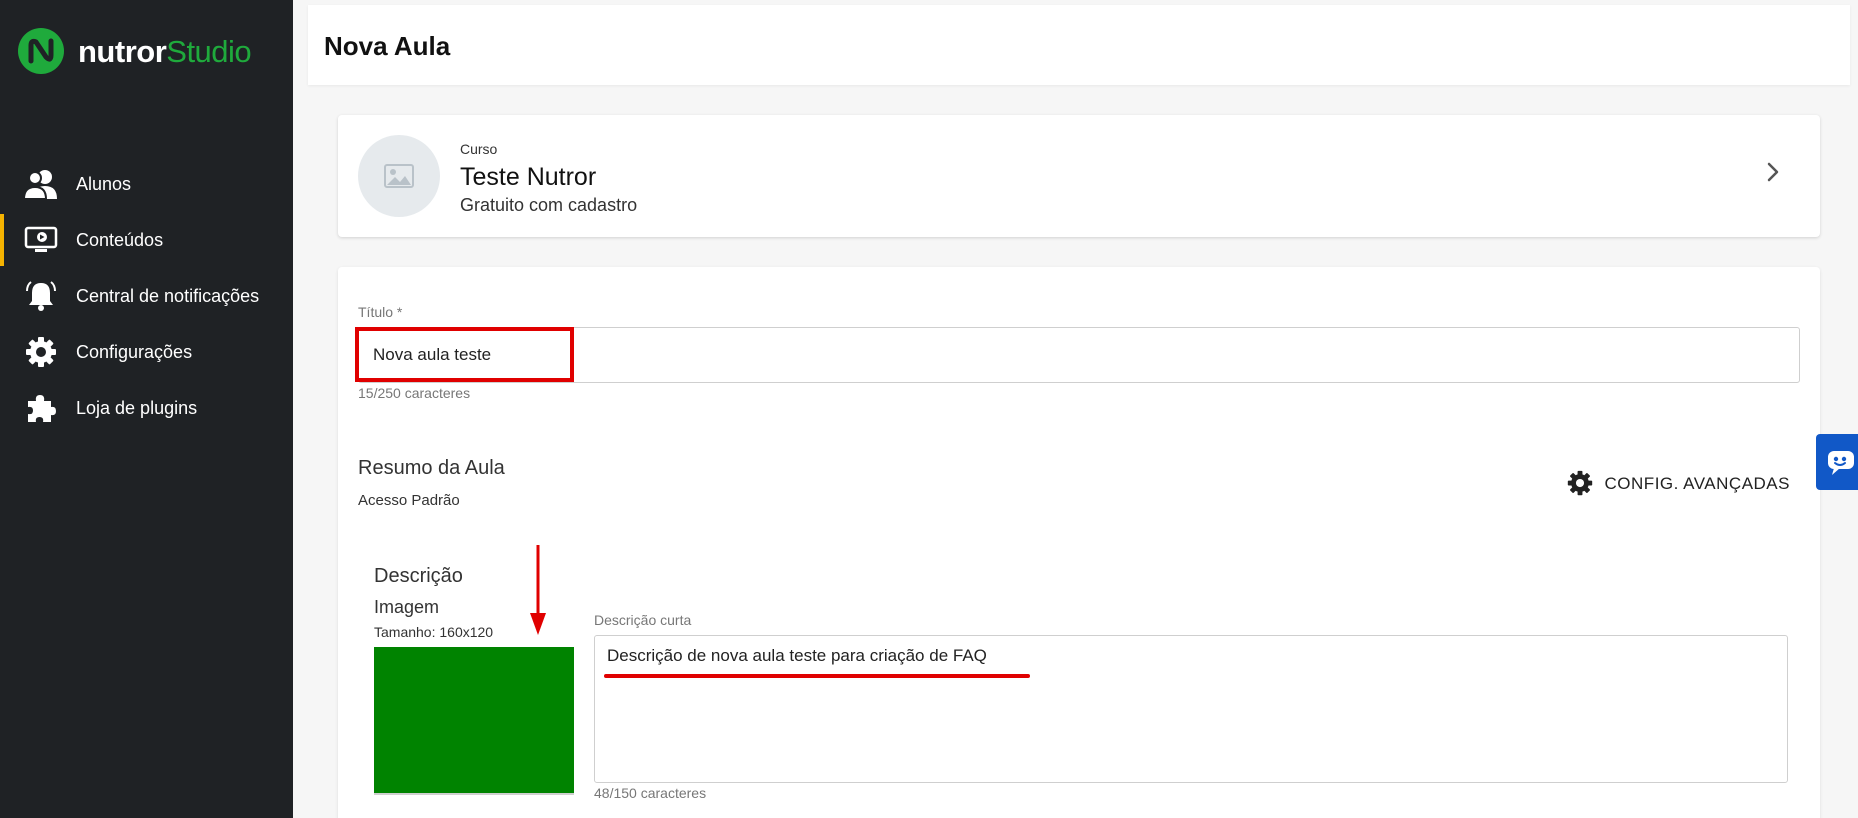  Describe the element at coordinates (418, 576) in the screenshot. I see `description-title: Descrição` at that location.